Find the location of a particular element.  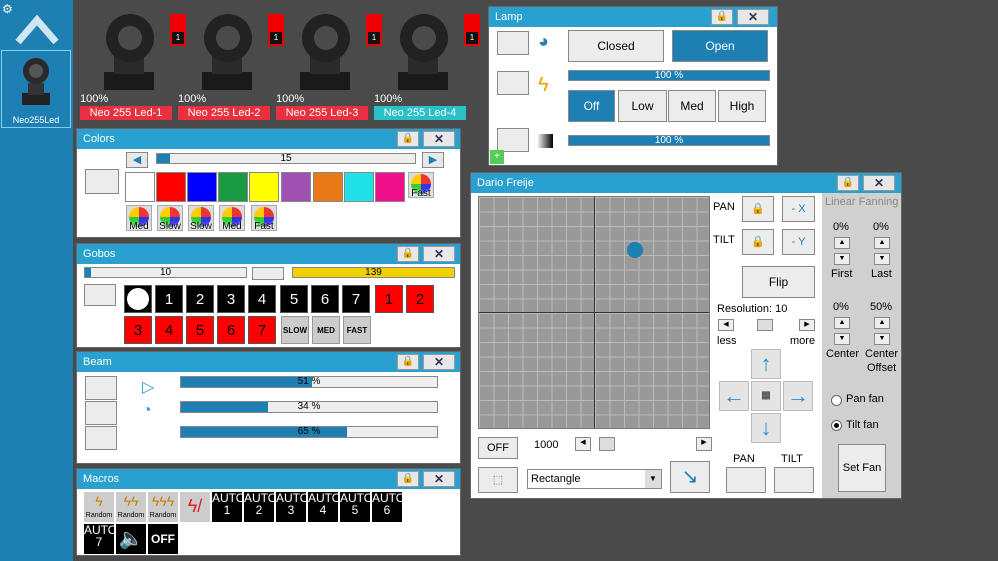

offset-down-arrow: ▼ is located at coordinates (882, 339).